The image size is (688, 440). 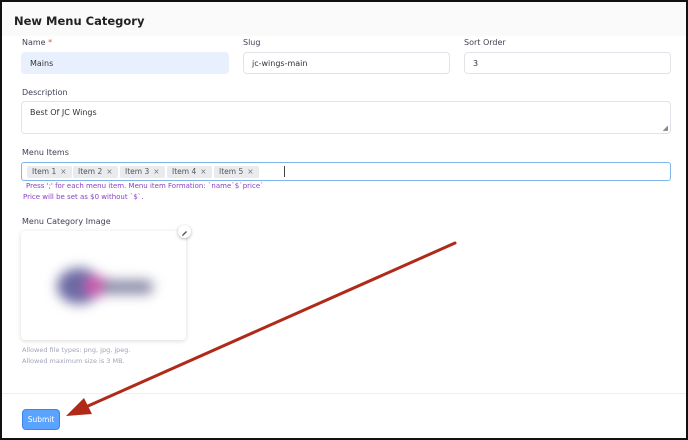 What do you see at coordinates (45, 92) in the screenshot?
I see `description-label: Description` at bounding box center [45, 92].